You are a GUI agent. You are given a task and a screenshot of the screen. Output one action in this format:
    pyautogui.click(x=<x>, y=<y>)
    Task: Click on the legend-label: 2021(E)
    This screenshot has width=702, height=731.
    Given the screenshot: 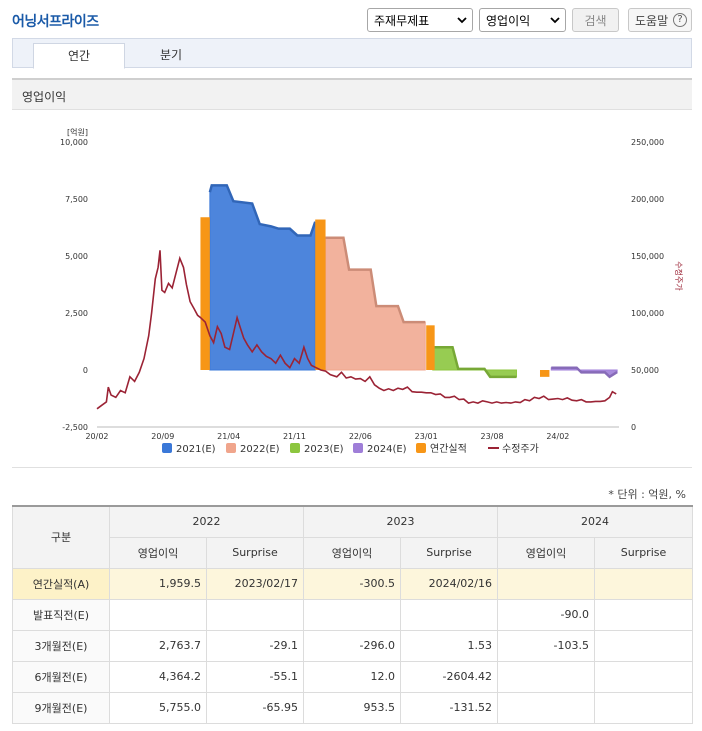 What is the action you would take?
    pyautogui.click(x=196, y=449)
    